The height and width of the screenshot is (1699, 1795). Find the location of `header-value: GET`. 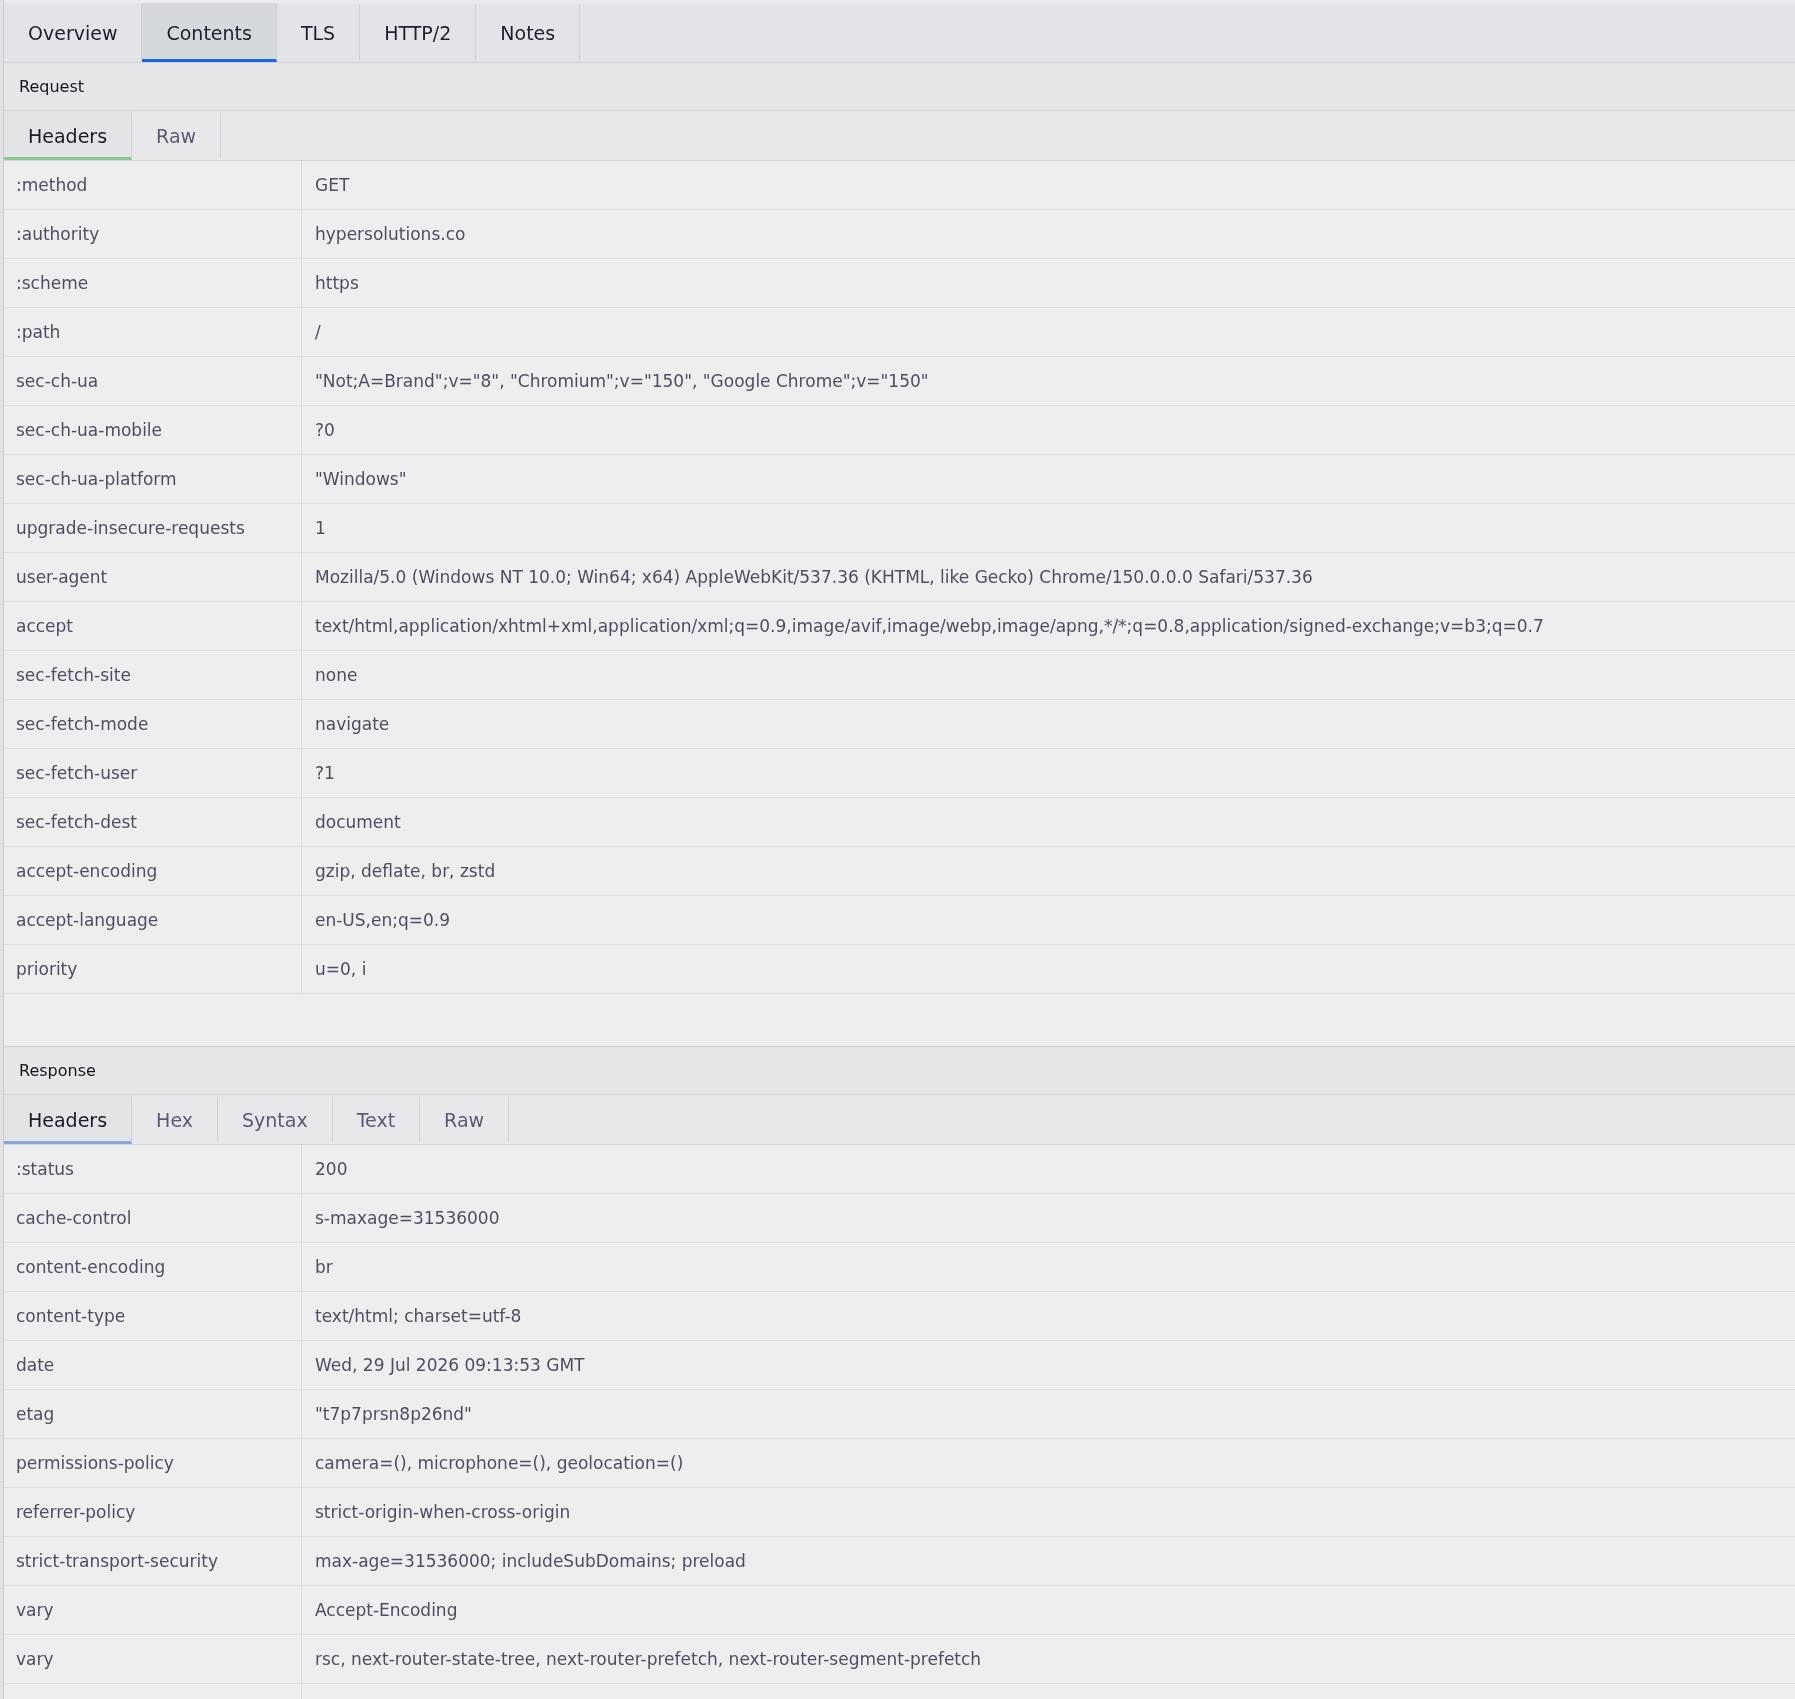

header-value: GET is located at coordinates (332, 185).